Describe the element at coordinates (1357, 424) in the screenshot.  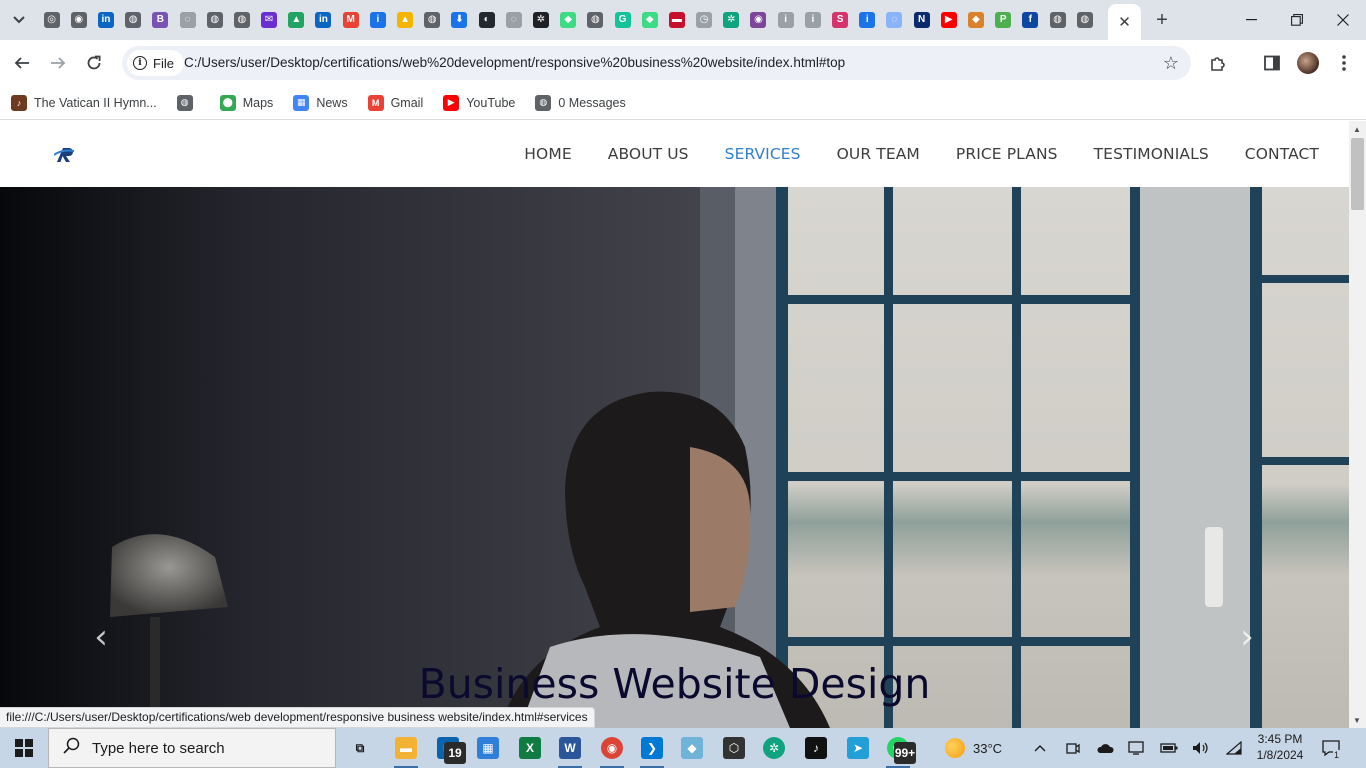
I see `page-scrollbar: ▲ ▼` at that location.